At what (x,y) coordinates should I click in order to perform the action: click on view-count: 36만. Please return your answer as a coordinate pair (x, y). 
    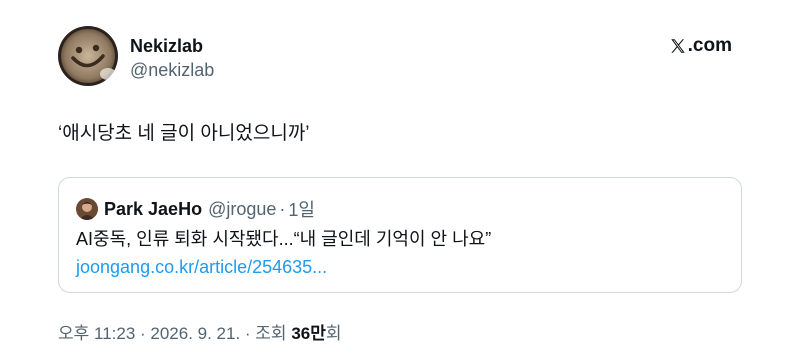
    Looking at the image, I should click on (308, 333).